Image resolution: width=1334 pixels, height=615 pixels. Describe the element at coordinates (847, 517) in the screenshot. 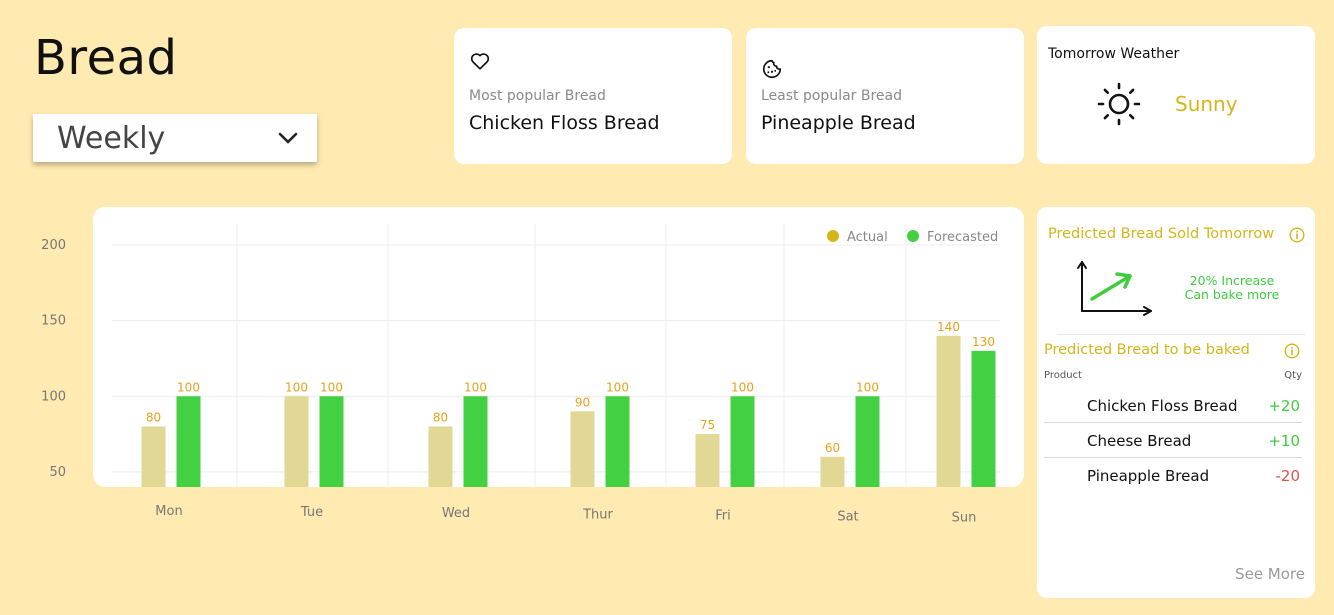

I see `x-tick-label: Sat` at that location.